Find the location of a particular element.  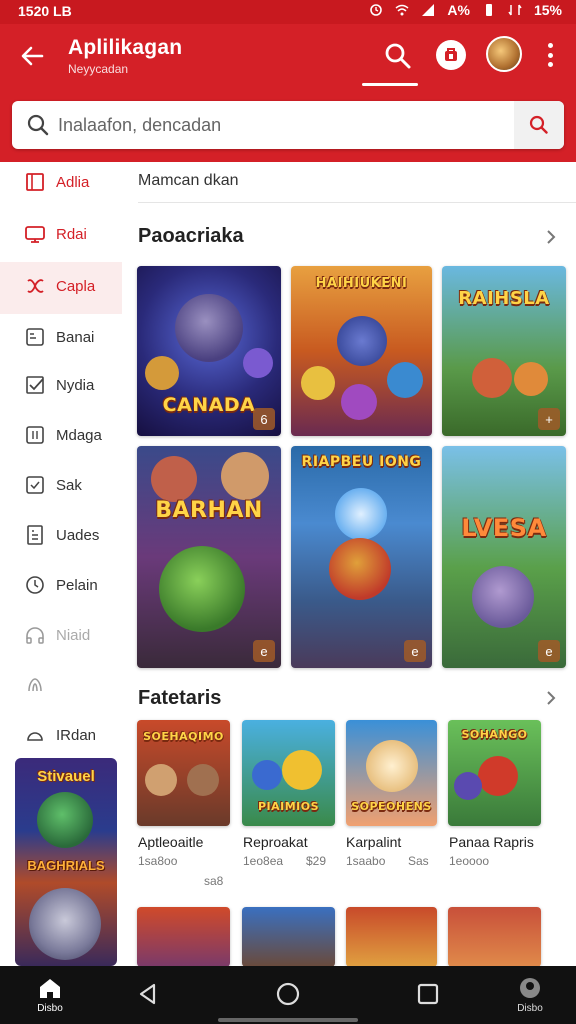

app-price: sa8 is located at coordinates (214, 881).